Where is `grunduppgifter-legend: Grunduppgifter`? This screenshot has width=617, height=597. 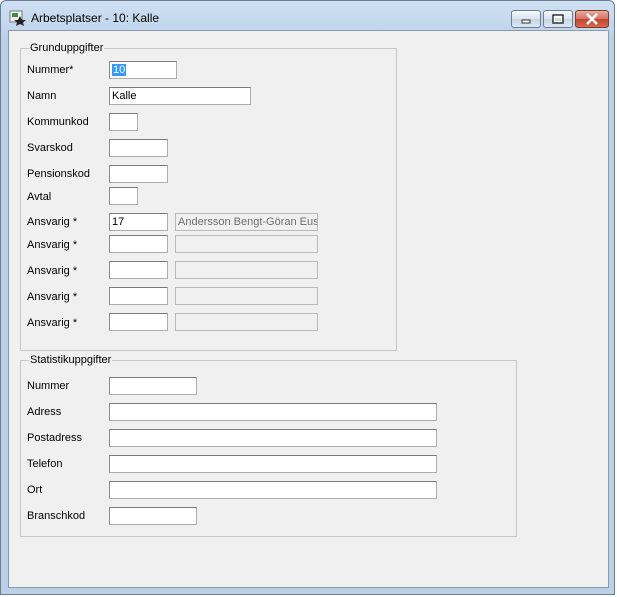 grunduppgifter-legend: Grunduppgifter is located at coordinates (67, 48).